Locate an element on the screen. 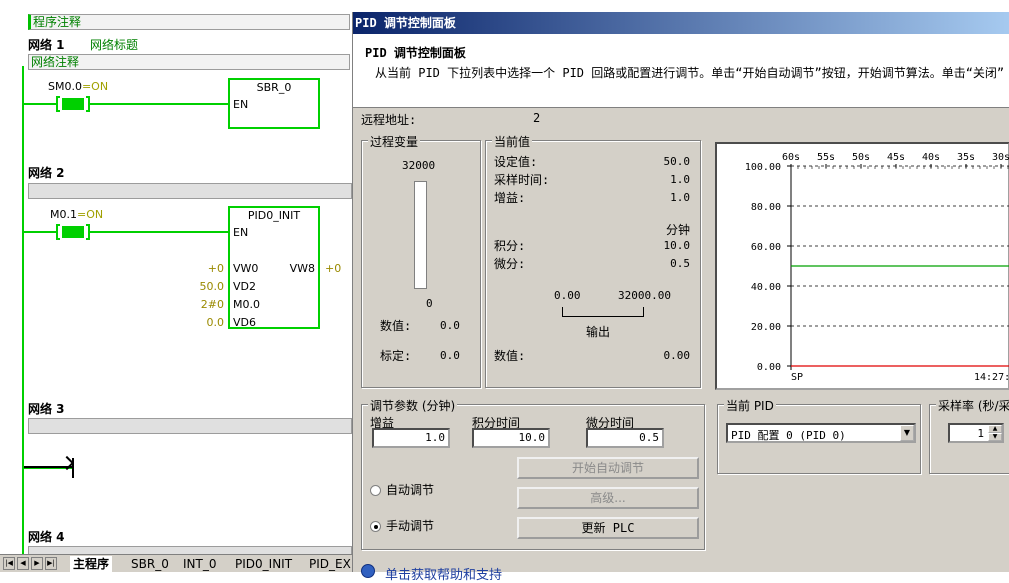  pid0-init-title: PID0_INIT is located at coordinates (274, 215).